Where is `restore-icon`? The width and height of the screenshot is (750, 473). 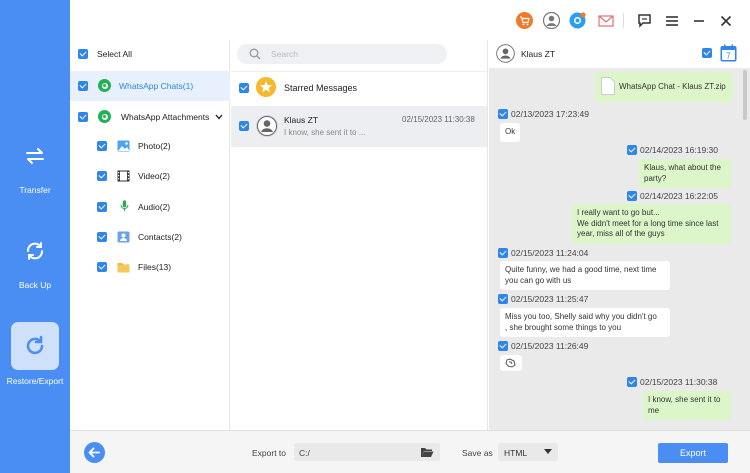 restore-icon is located at coordinates (35, 345).